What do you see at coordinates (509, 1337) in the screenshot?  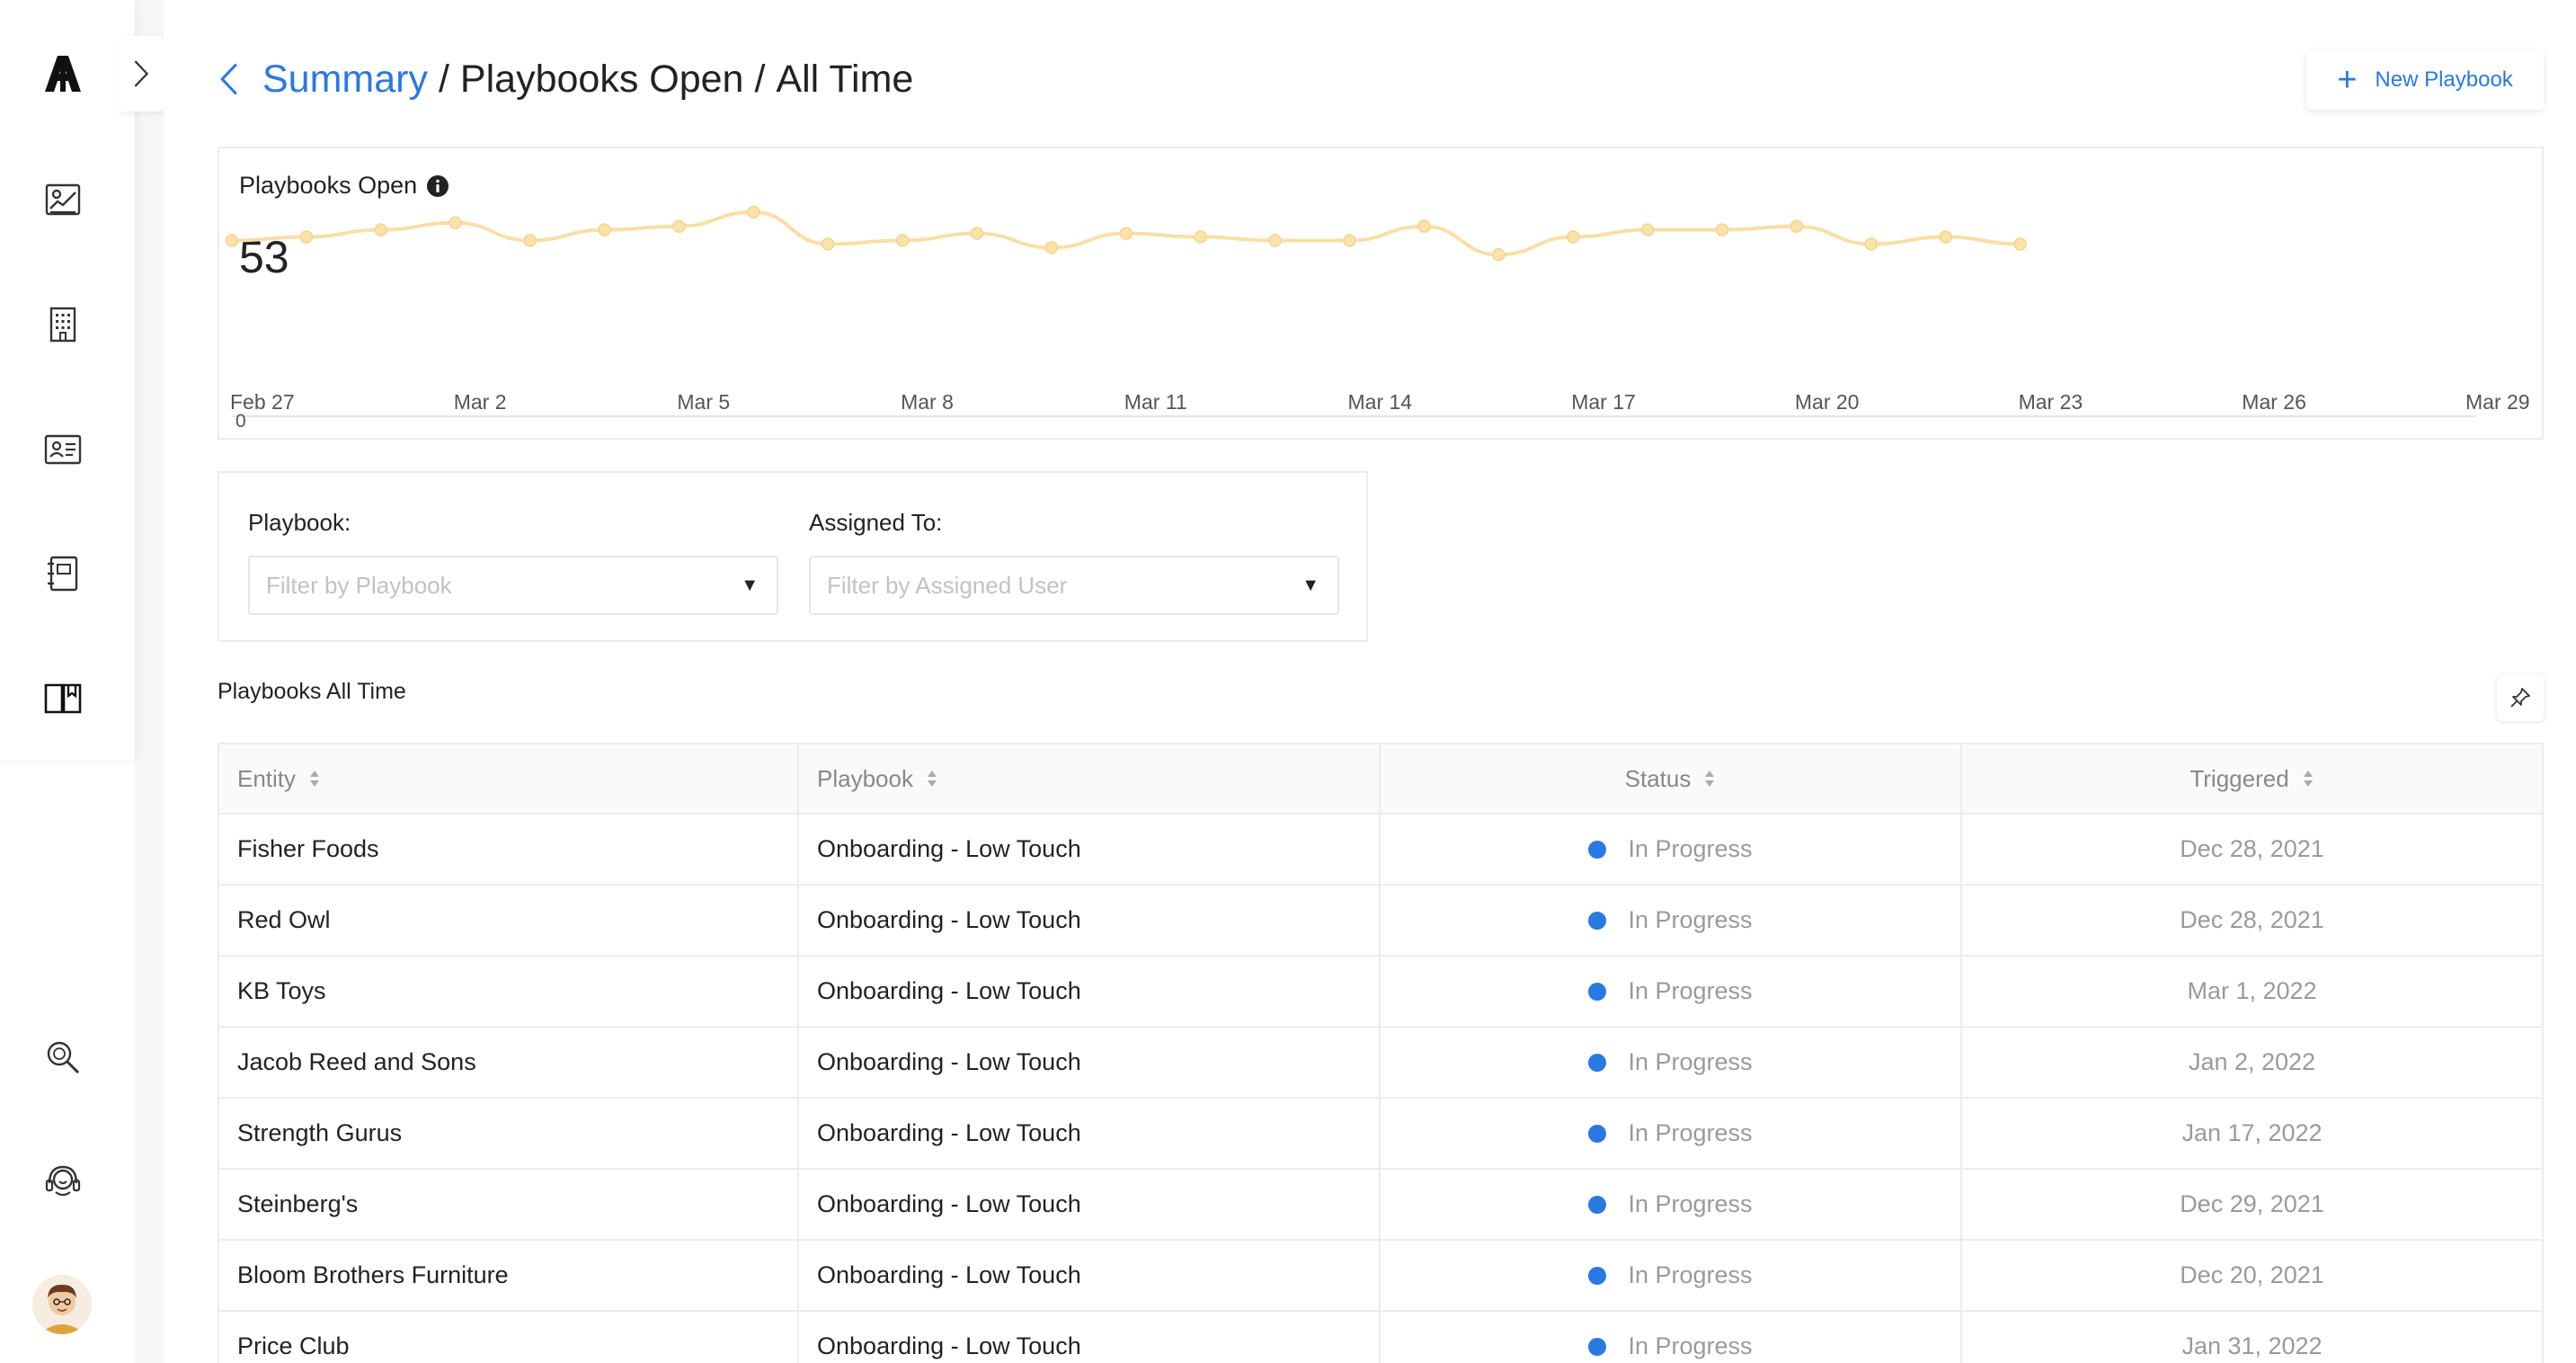 I see `cell-entity: Price Club` at bounding box center [509, 1337].